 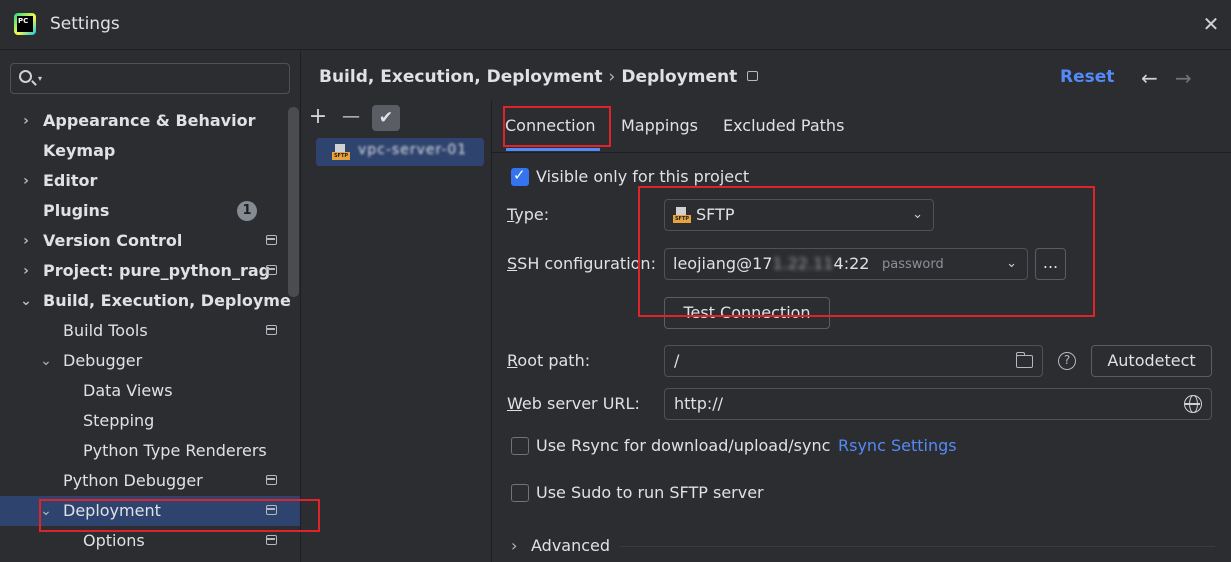 What do you see at coordinates (150, 211) in the screenshot?
I see `tree-item-plugins: Plugins 1` at bounding box center [150, 211].